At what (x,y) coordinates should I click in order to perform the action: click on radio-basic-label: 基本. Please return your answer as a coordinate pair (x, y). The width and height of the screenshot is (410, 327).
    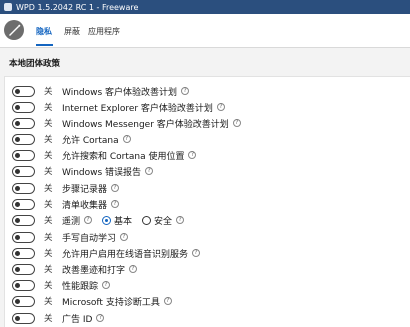
    Looking at the image, I should click on (123, 221).